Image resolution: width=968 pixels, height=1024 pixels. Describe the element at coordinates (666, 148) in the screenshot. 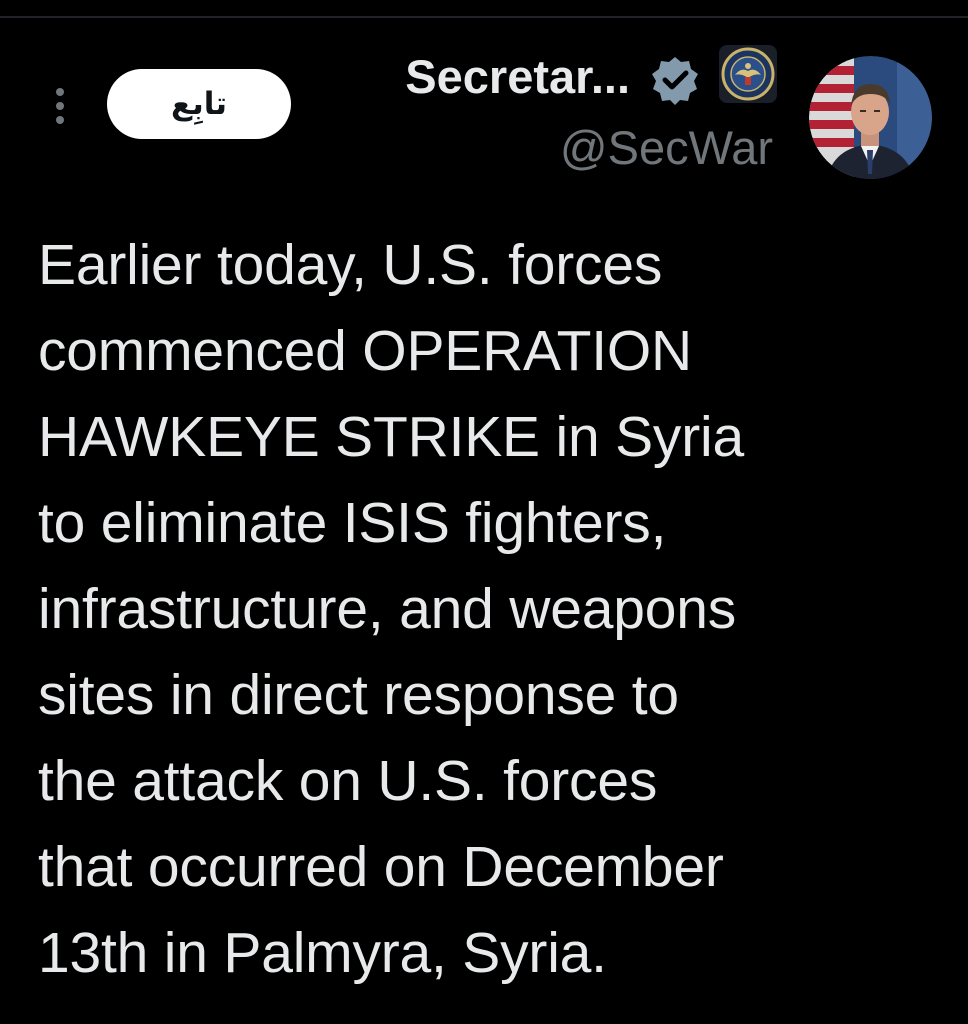

I see `user-handle: @SecWar` at that location.